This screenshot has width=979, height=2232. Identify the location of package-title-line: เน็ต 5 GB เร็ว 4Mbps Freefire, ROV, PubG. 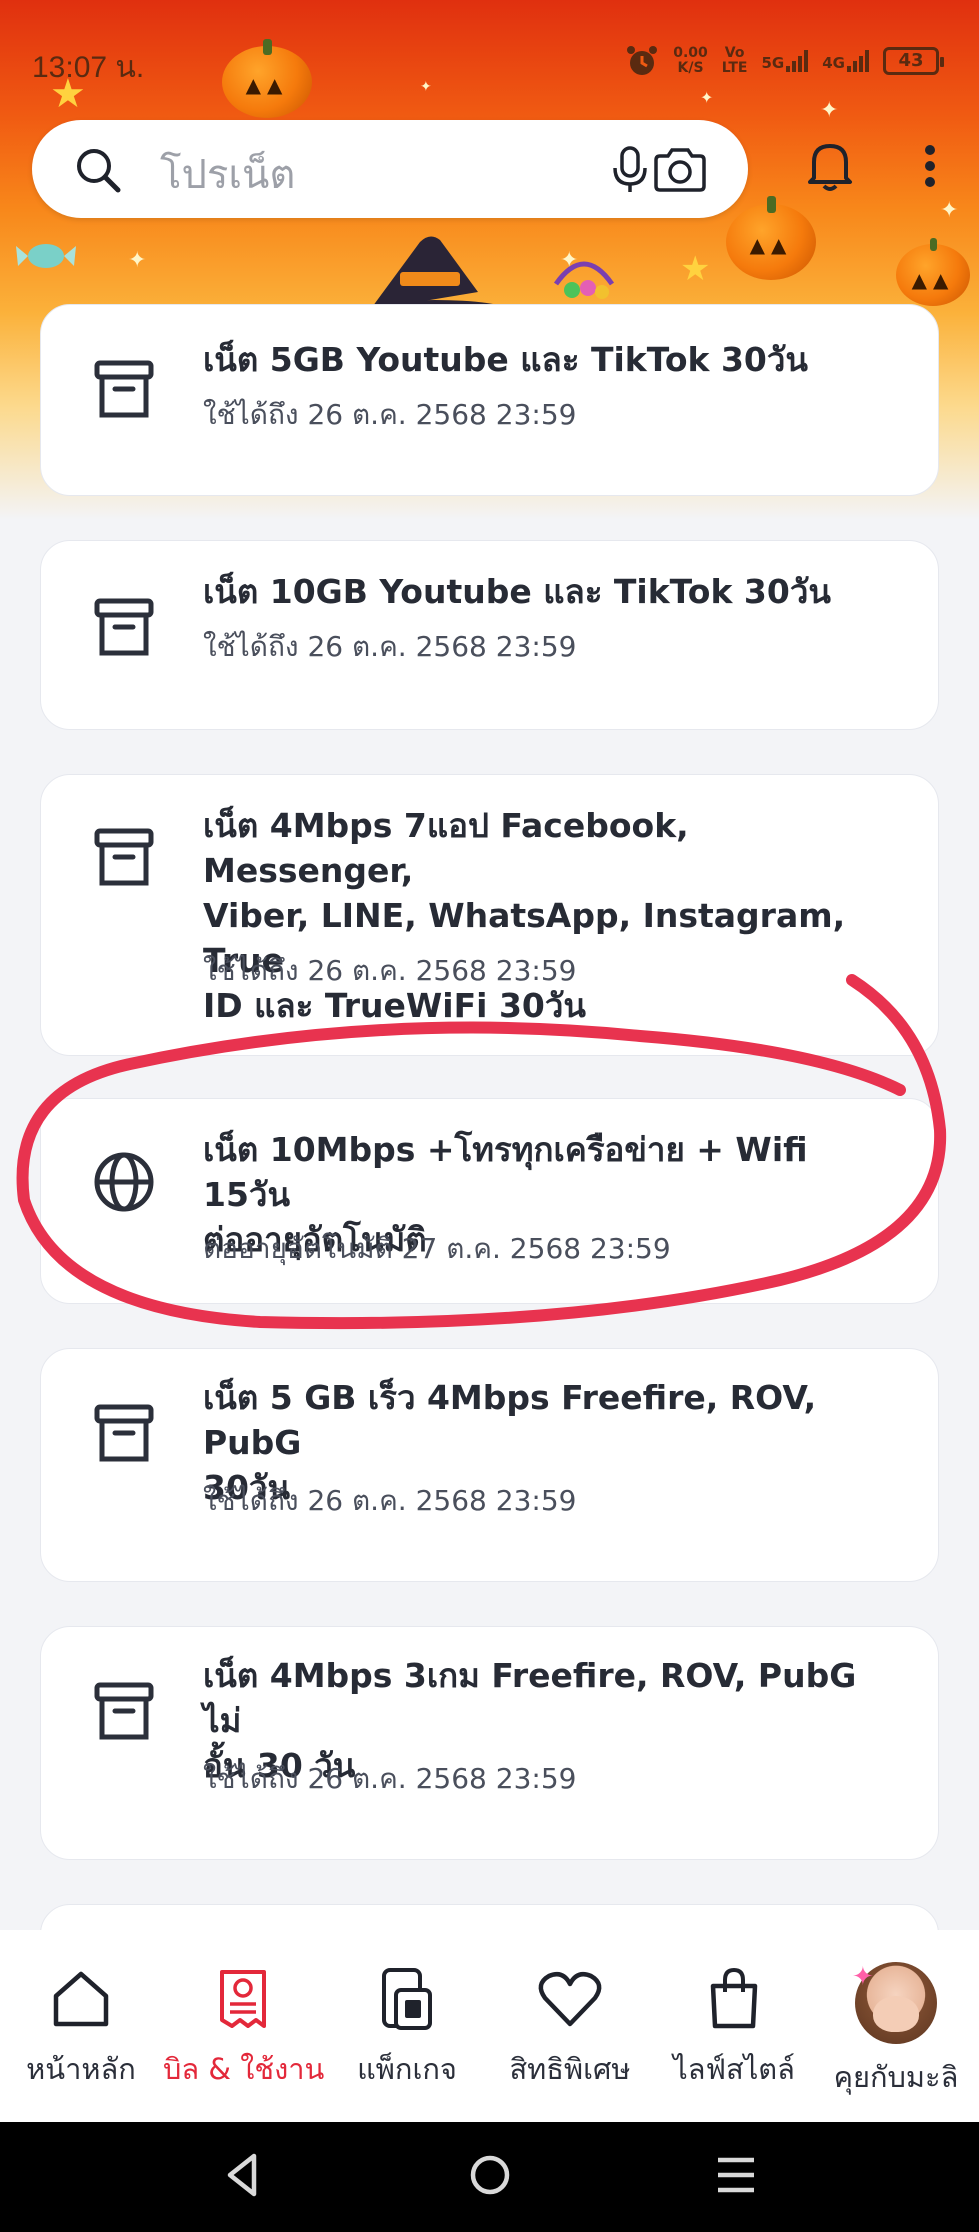
(510, 1420).